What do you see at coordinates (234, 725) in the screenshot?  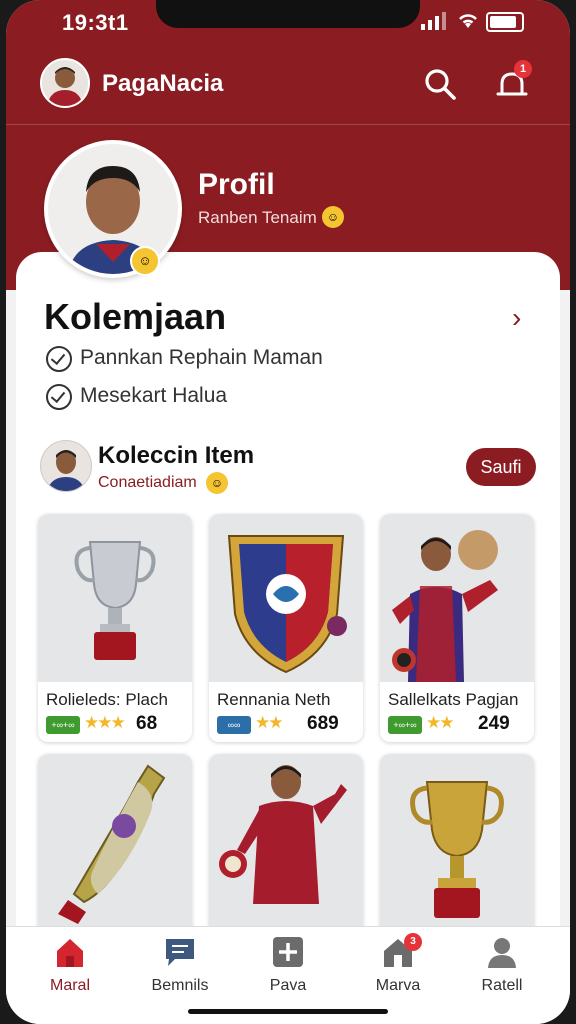 I see `item-tag: ∞∞` at bounding box center [234, 725].